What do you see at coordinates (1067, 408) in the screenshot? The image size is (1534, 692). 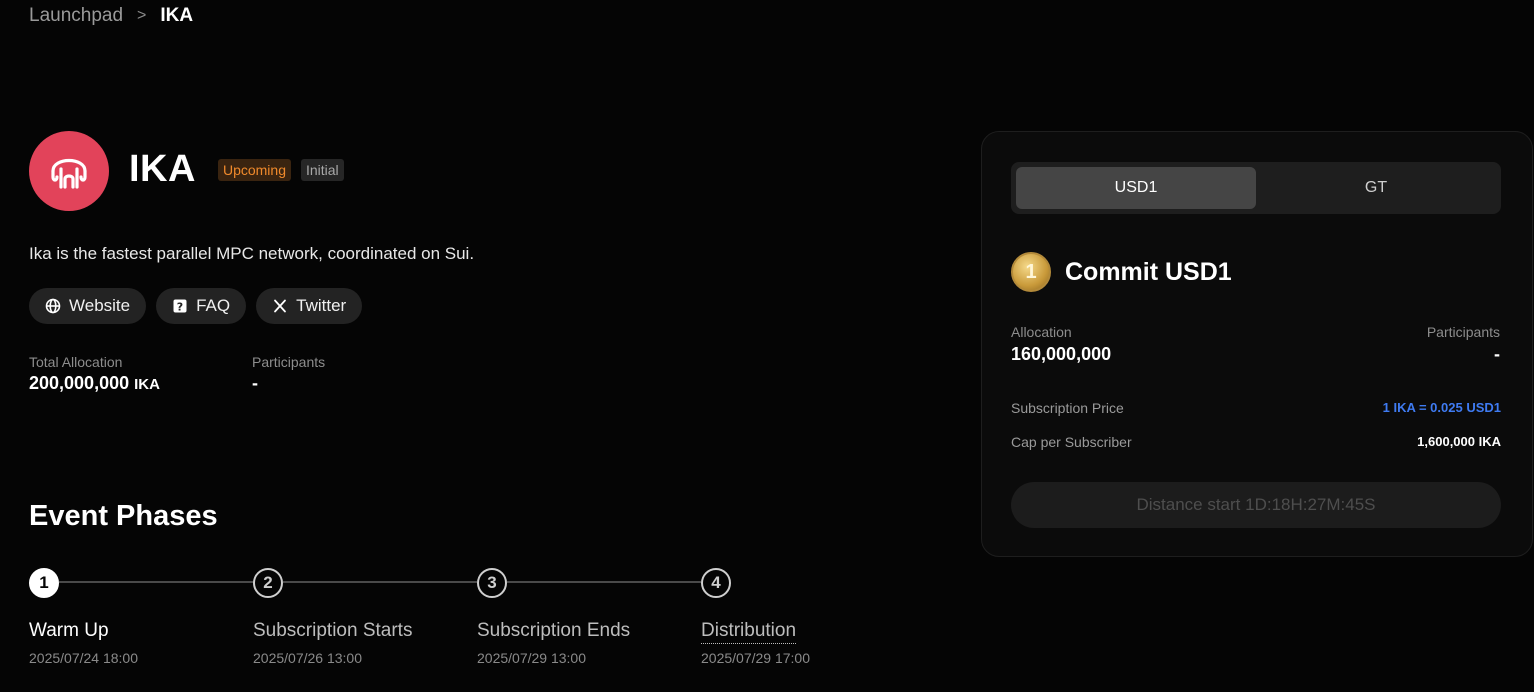 I see `subscription-price-label: Subscription Price` at bounding box center [1067, 408].